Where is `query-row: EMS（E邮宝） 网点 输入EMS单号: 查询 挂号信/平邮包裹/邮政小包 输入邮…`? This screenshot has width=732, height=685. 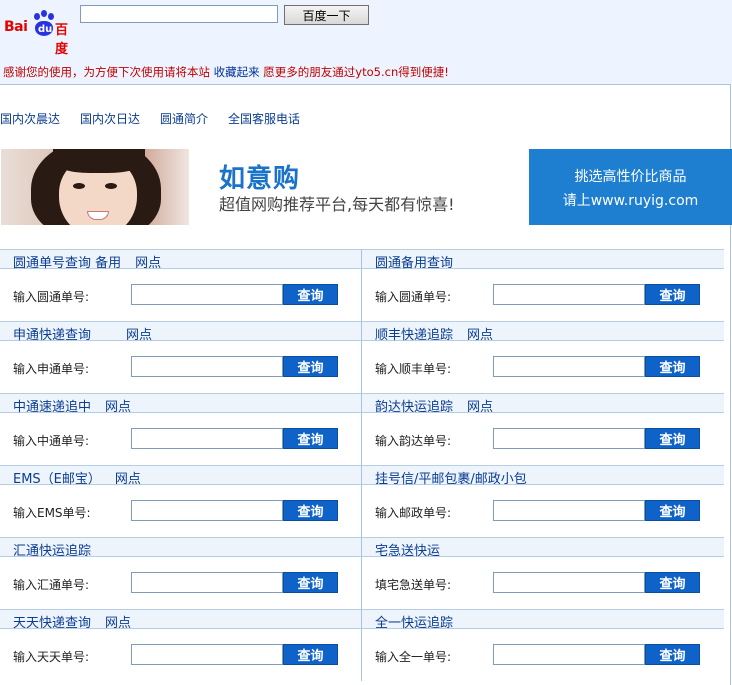 query-row: EMS（E邮宝） 网点 输入EMS单号: 查询 挂号信/平邮包裹/邮政小包 输入邮… is located at coordinates (362, 501).